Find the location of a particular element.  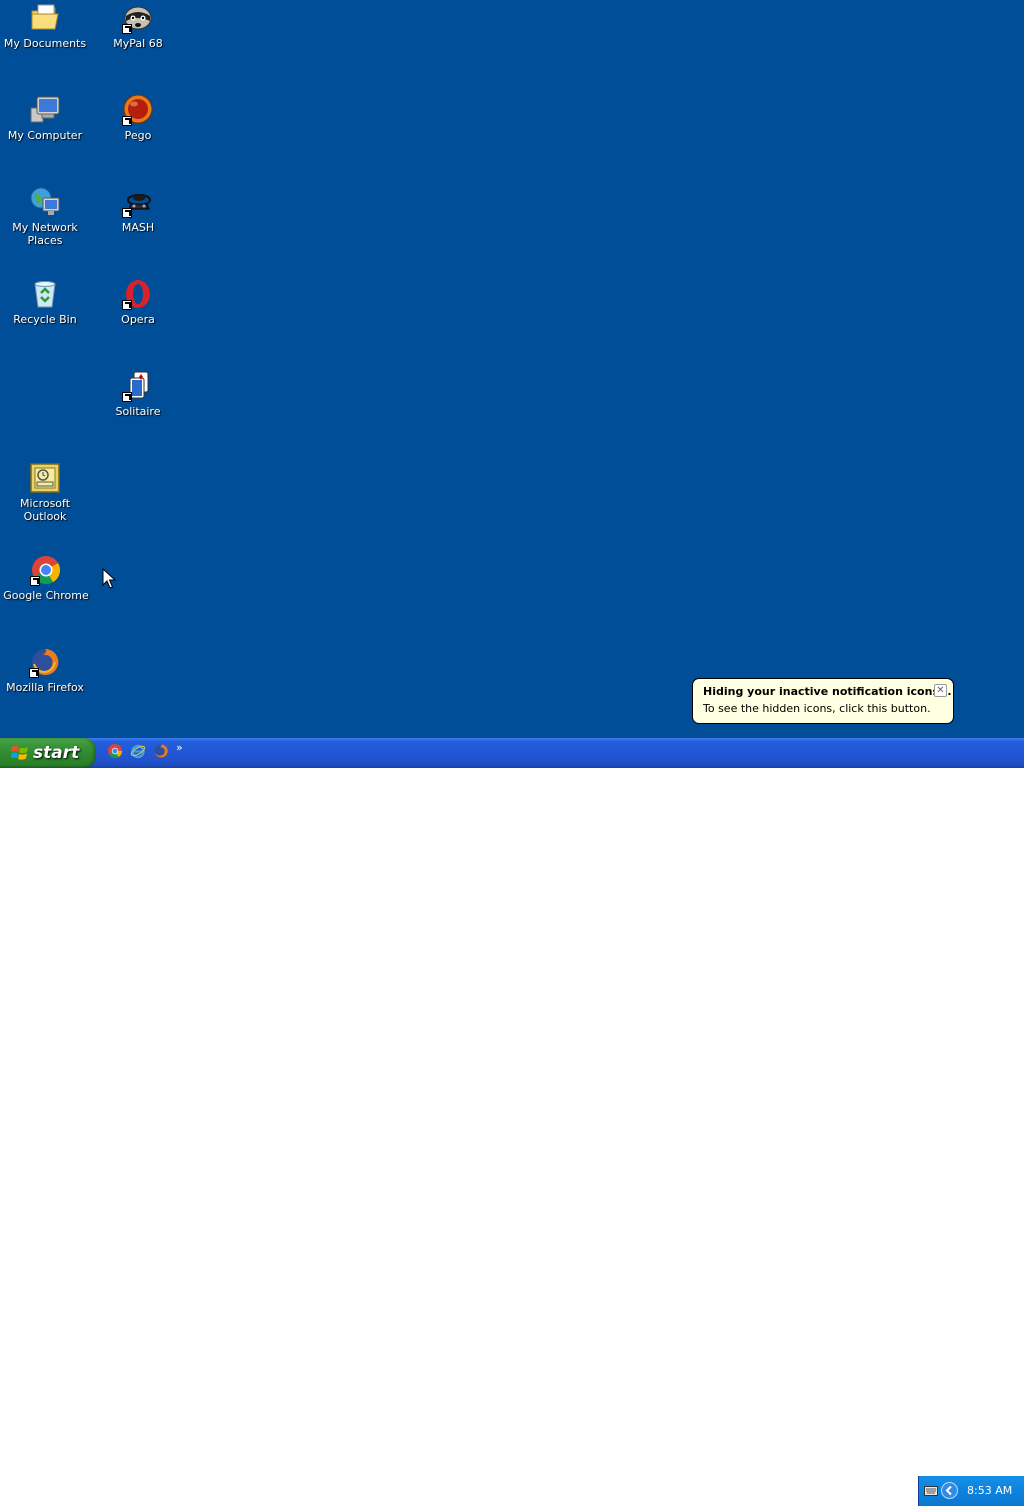

network-globe-icon is located at coordinates (45, 202).